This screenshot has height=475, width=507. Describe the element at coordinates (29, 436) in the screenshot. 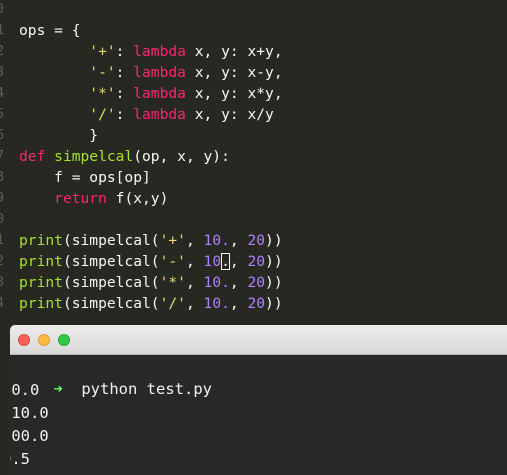

I see `terminal-output-line: 200.0` at that location.